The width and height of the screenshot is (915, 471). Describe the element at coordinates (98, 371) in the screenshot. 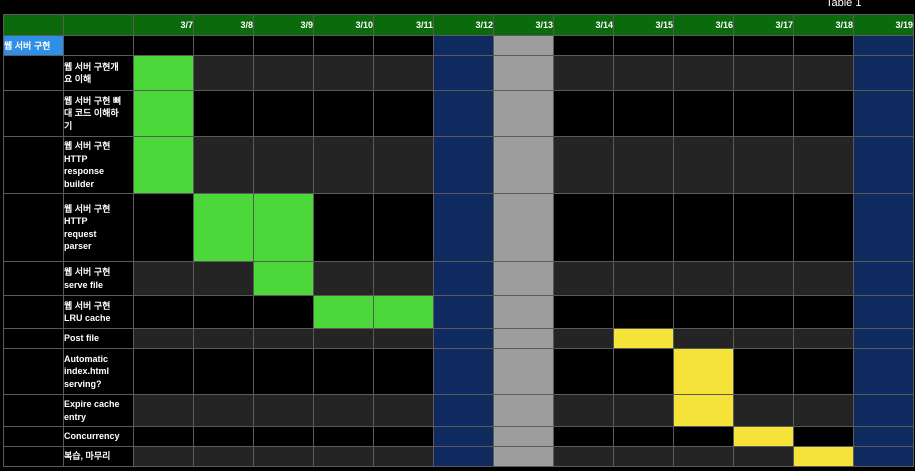

I see `task-name: Automatic index.html serving?` at that location.